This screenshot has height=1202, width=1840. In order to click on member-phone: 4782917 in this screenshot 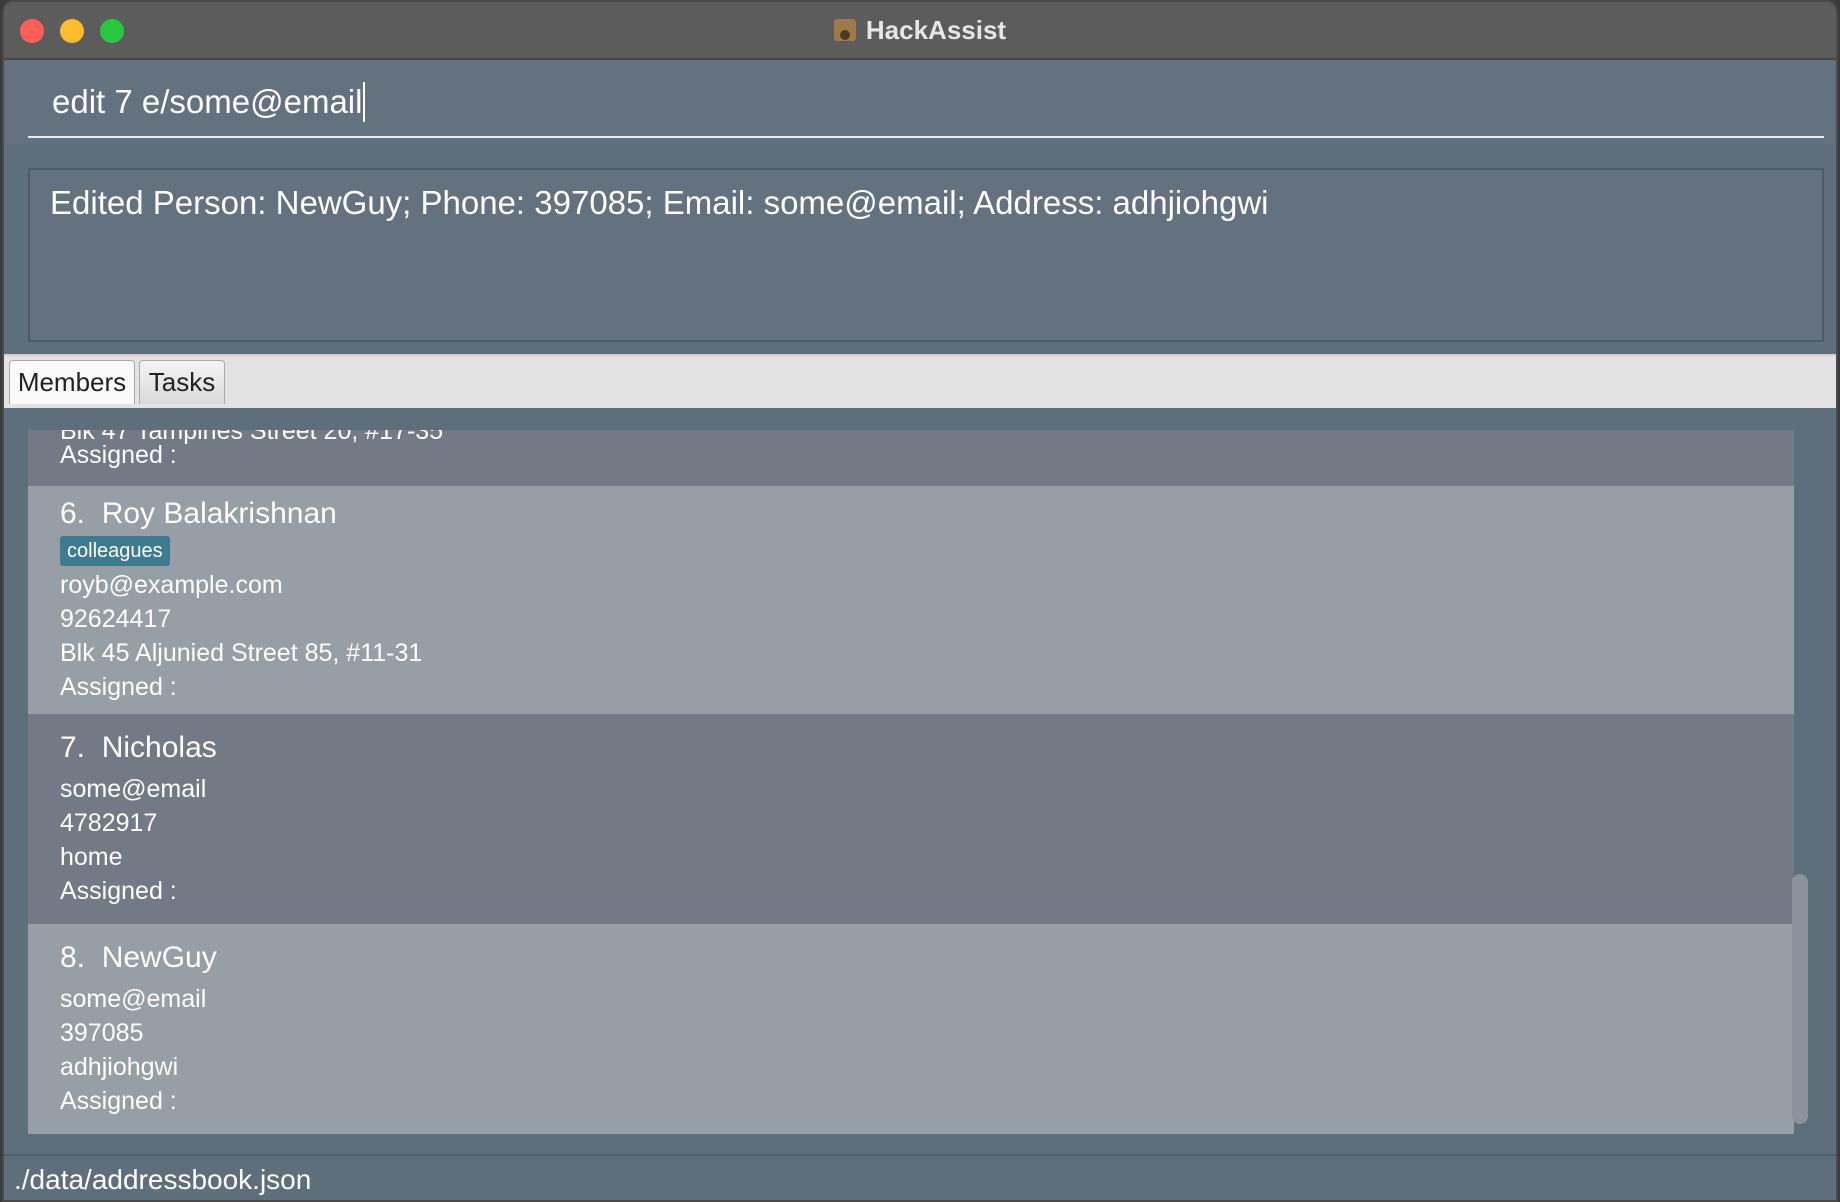, I will do `click(109, 823)`.